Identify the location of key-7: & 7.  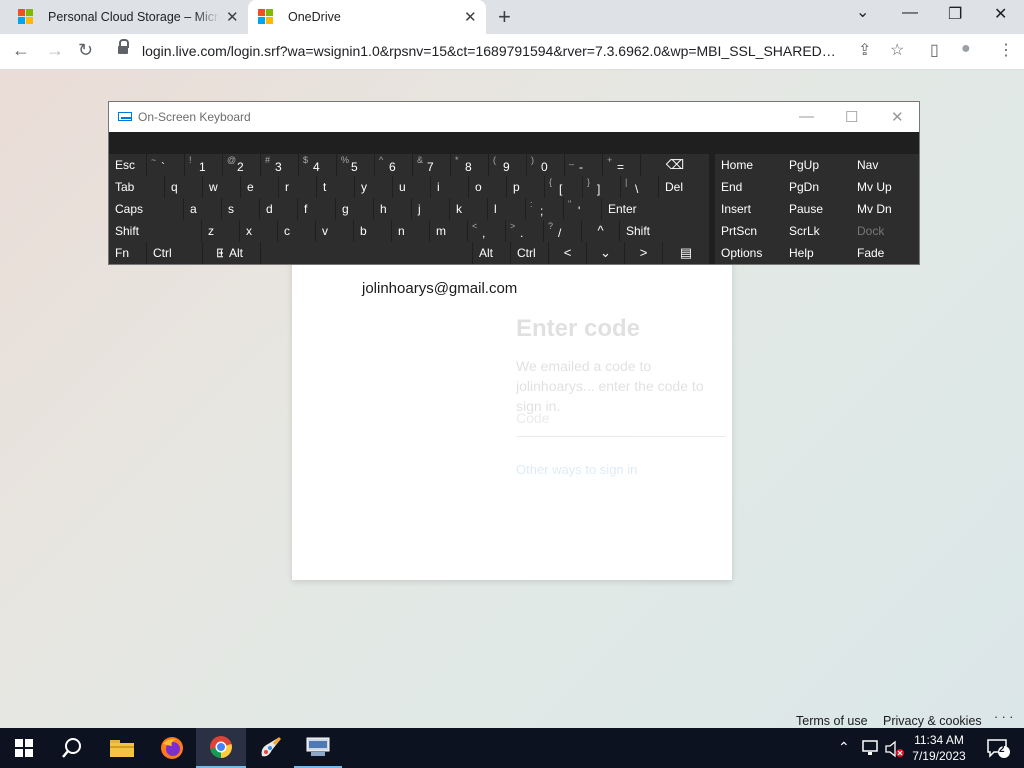
(431, 165).